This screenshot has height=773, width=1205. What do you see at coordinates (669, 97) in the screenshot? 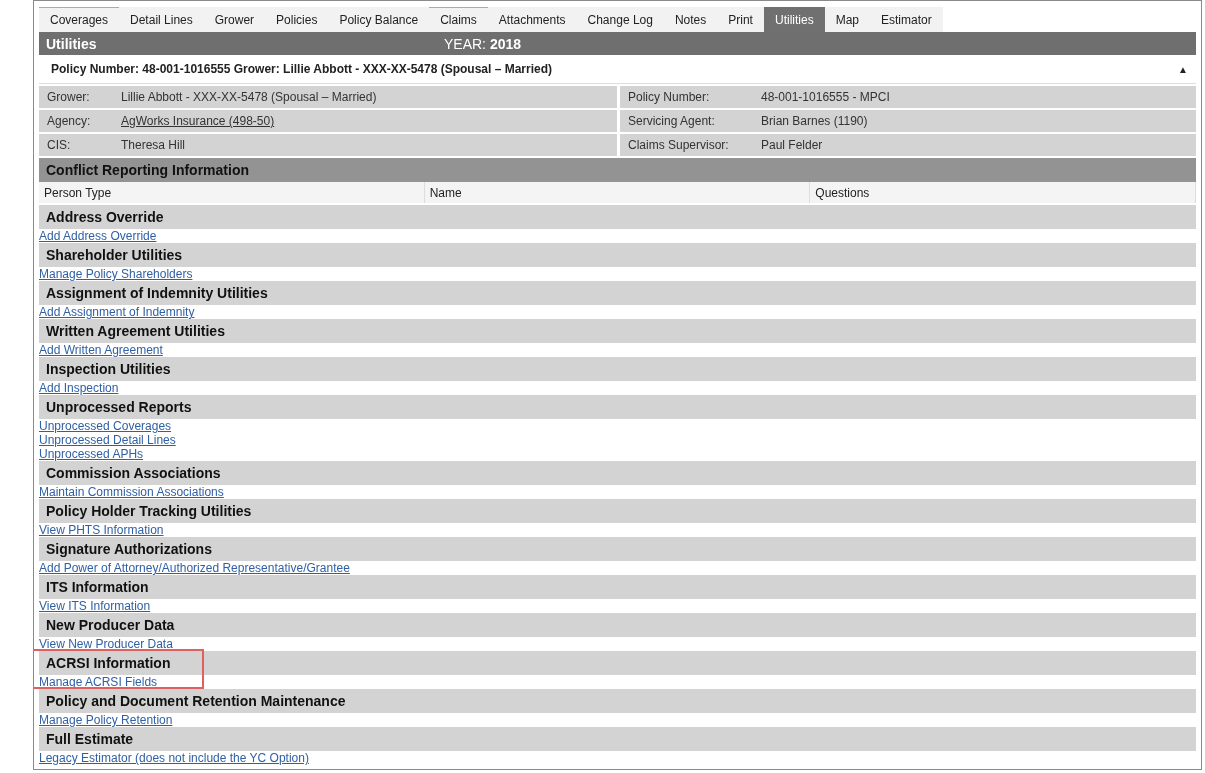
I see `field-label: Policy Number:` at bounding box center [669, 97].